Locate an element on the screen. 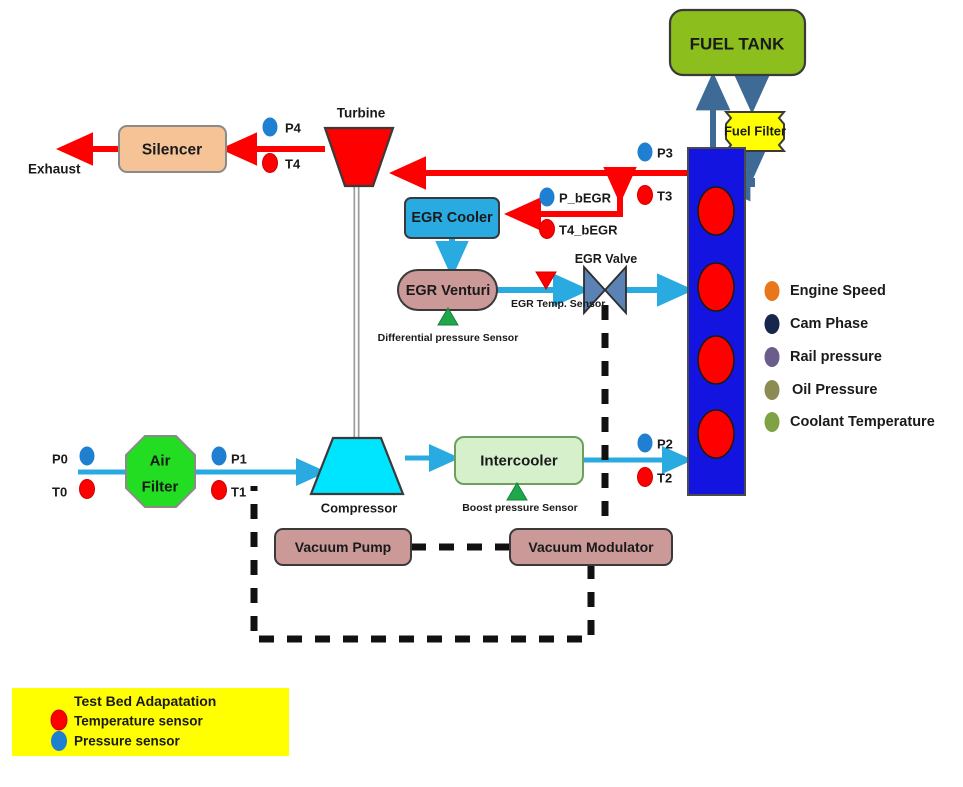  sensor-tag-t1: T1 is located at coordinates (238, 492).